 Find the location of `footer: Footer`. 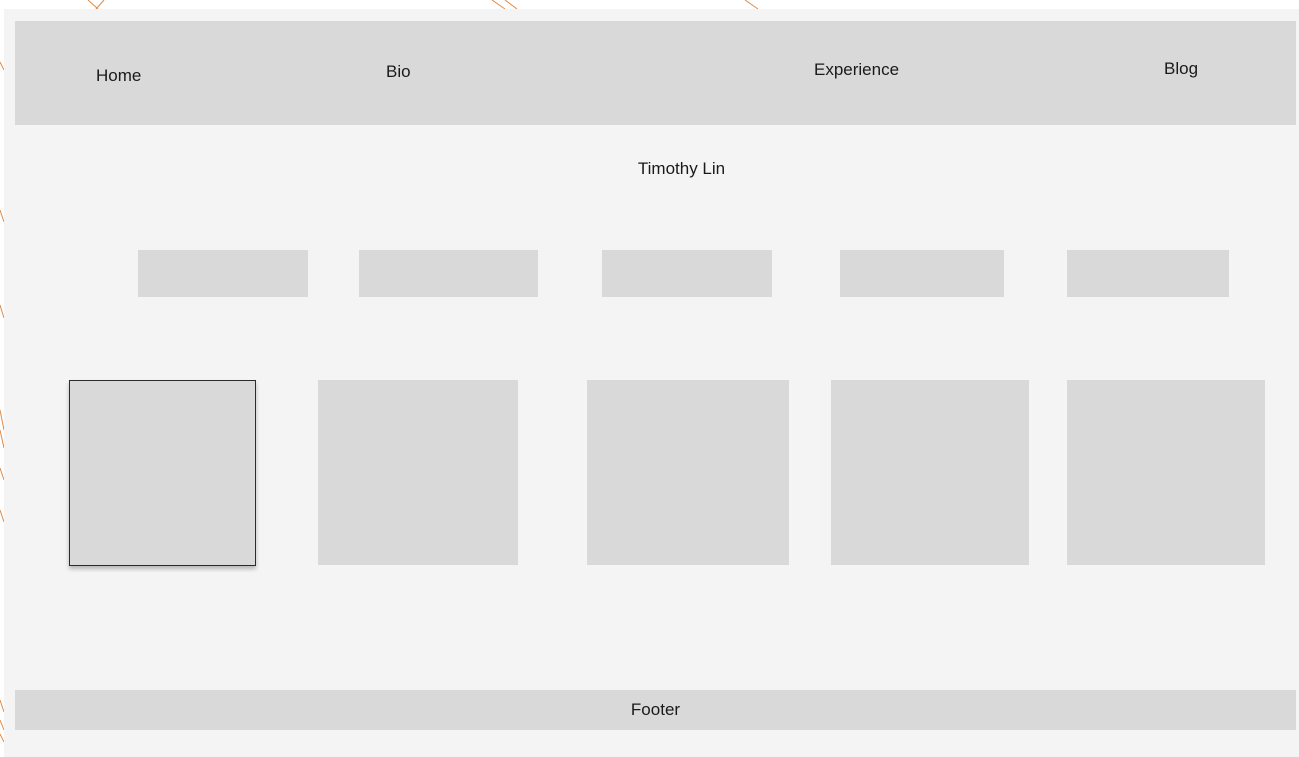

footer: Footer is located at coordinates (655, 710).